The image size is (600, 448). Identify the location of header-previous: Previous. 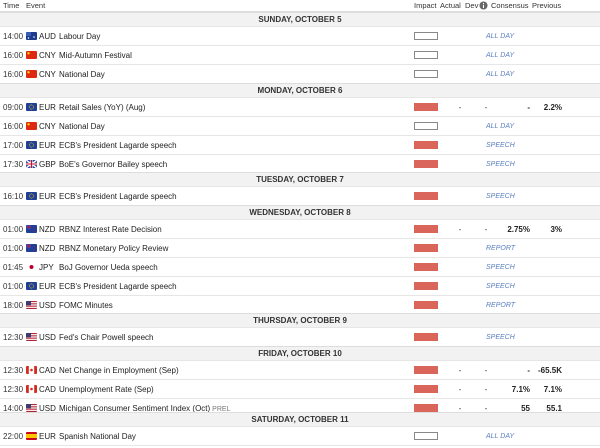
(547, 5).